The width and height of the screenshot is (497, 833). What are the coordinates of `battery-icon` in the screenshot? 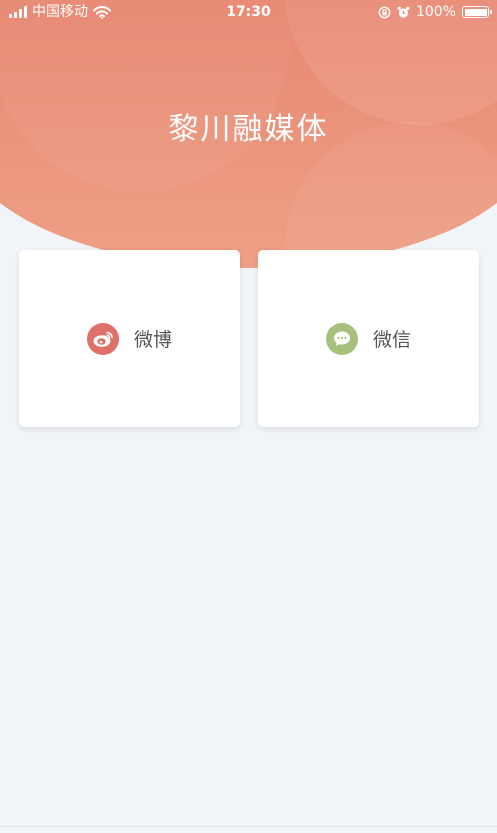 It's located at (477, 12).